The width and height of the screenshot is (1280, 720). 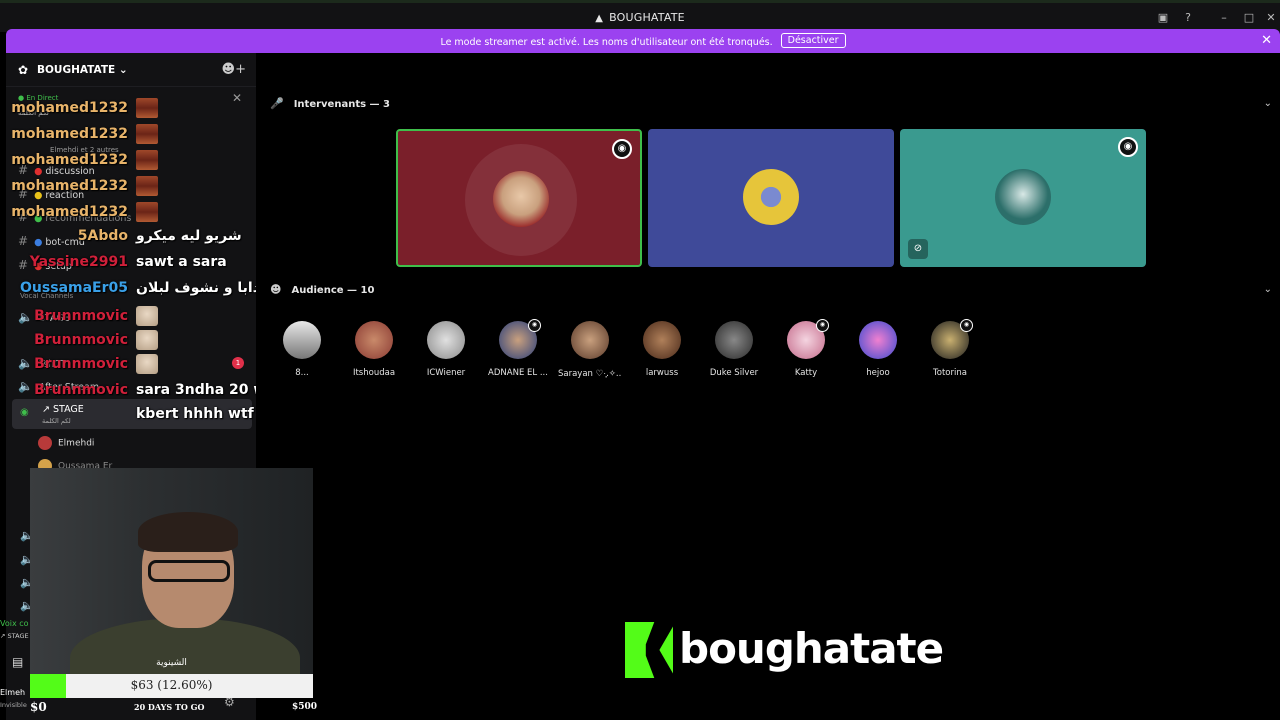 I want to click on audience-icon: ☻, so click(x=276, y=289).